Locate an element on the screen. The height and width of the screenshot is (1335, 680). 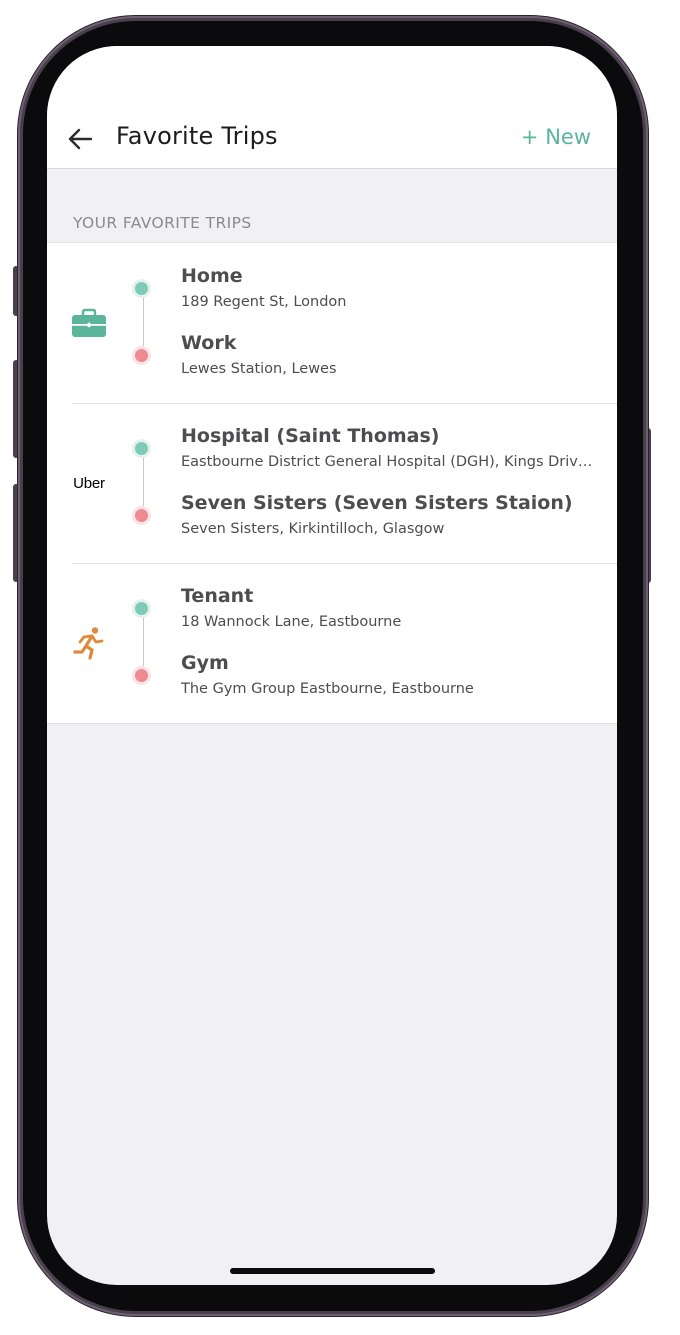
destination-address: Seven Sisters, Kirkintilloch, Glasgow is located at coordinates (313, 529).